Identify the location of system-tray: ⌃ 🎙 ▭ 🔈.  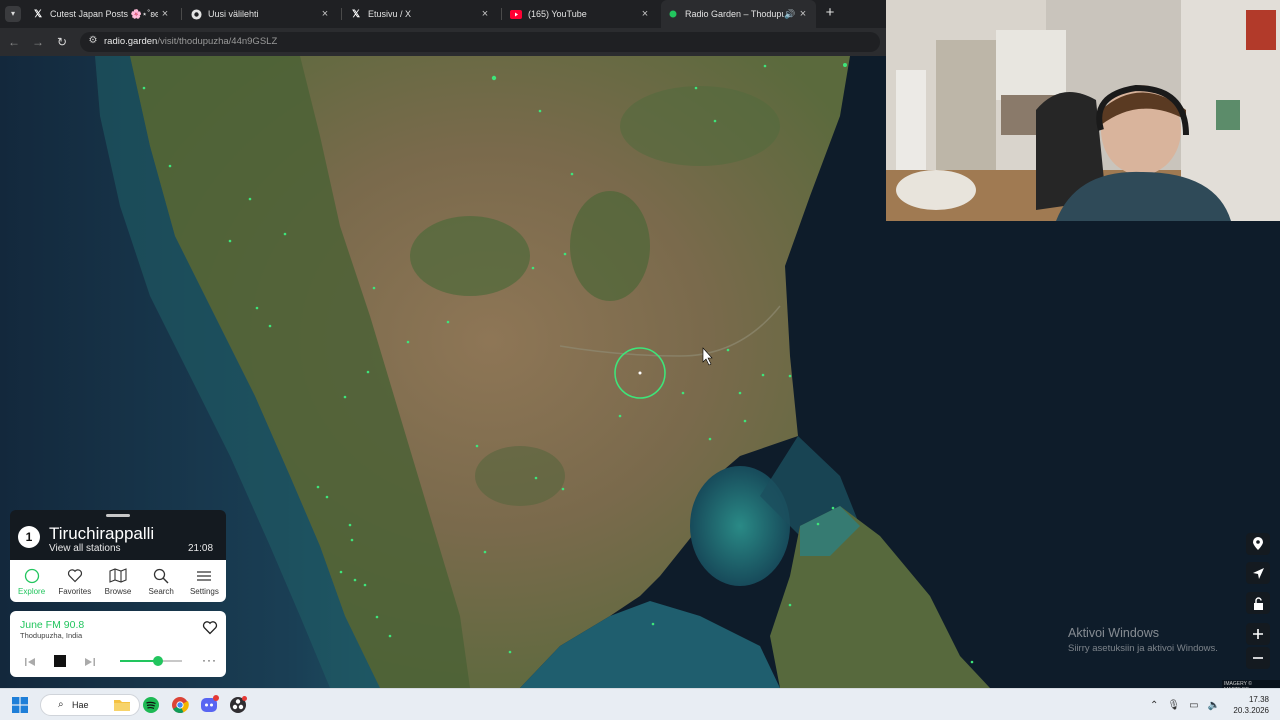
(1185, 705).